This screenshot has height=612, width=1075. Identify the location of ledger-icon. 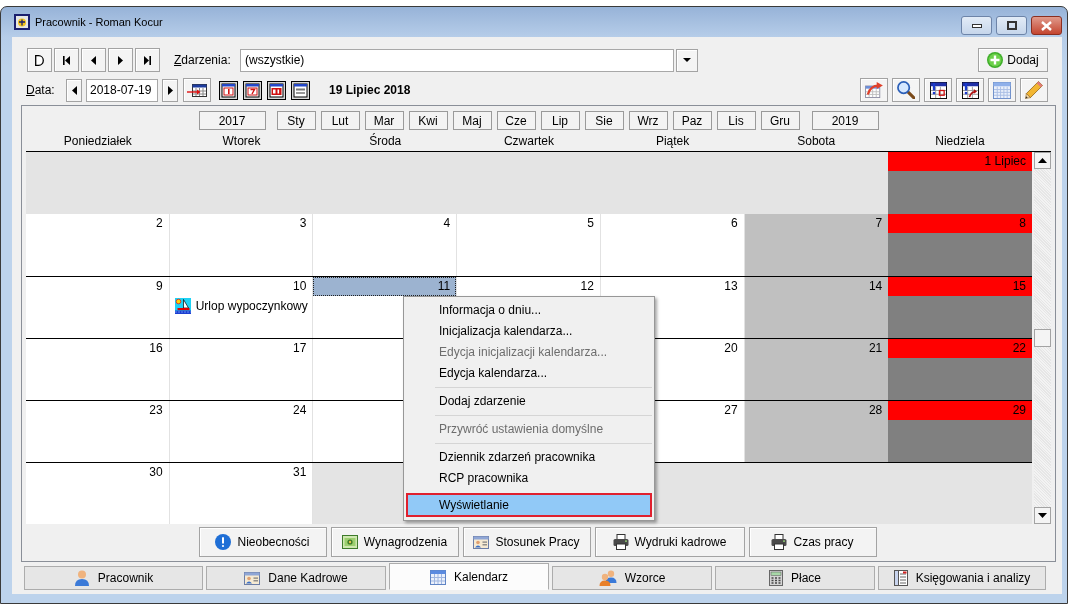
(900, 578).